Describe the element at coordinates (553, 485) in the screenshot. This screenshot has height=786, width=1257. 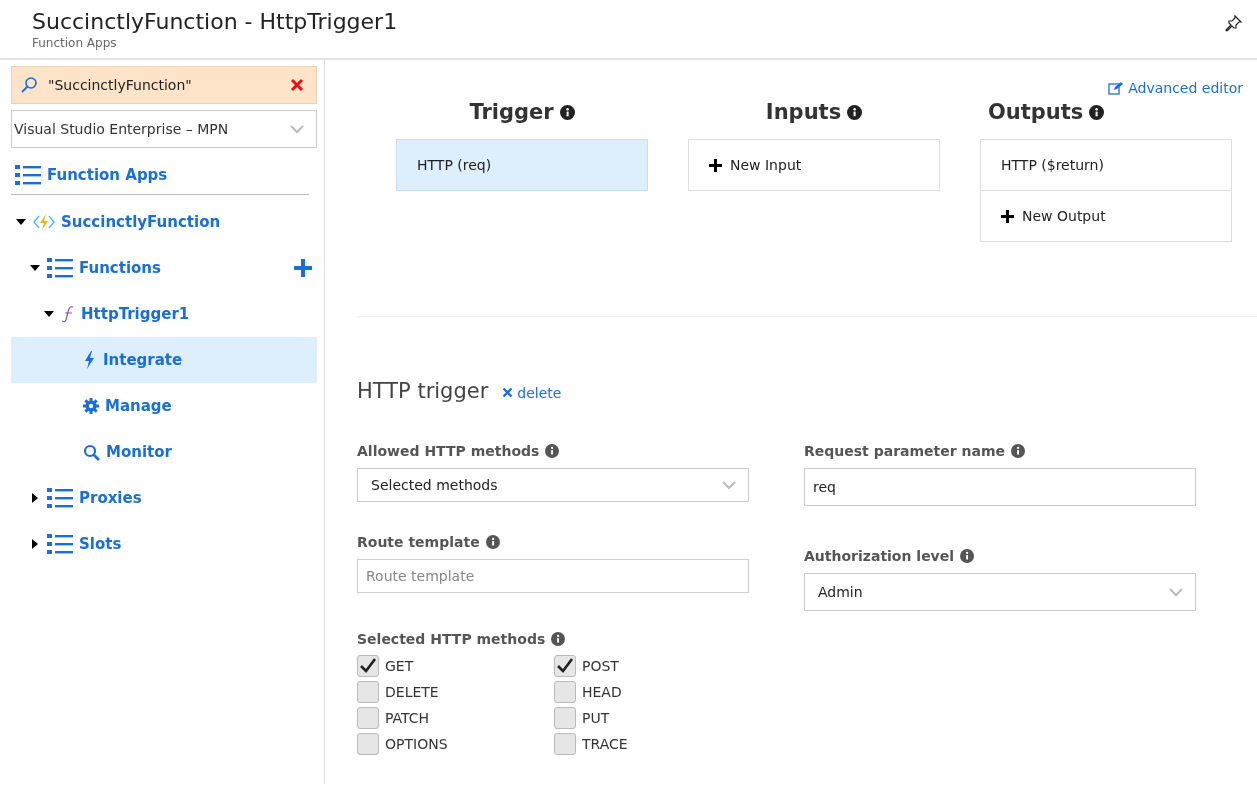
I see `methods-dropdown: Selected methods` at that location.